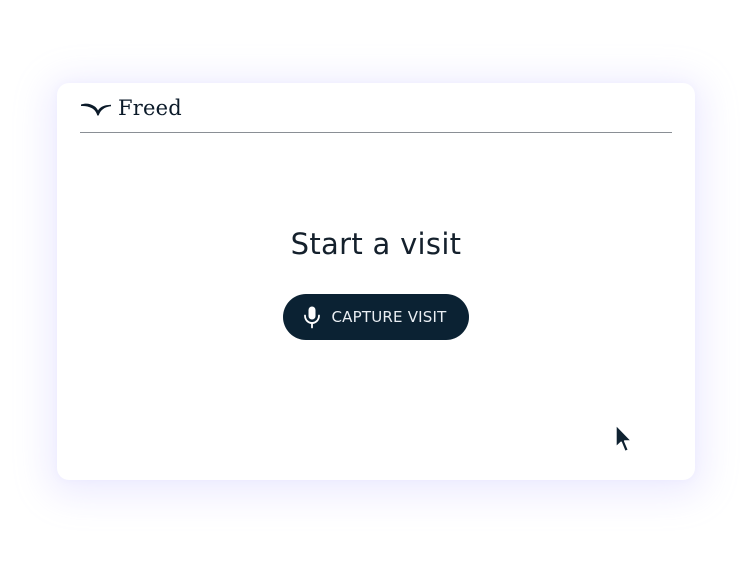  Describe the element at coordinates (311, 317) in the screenshot. I see `microphone-icon` at that location.